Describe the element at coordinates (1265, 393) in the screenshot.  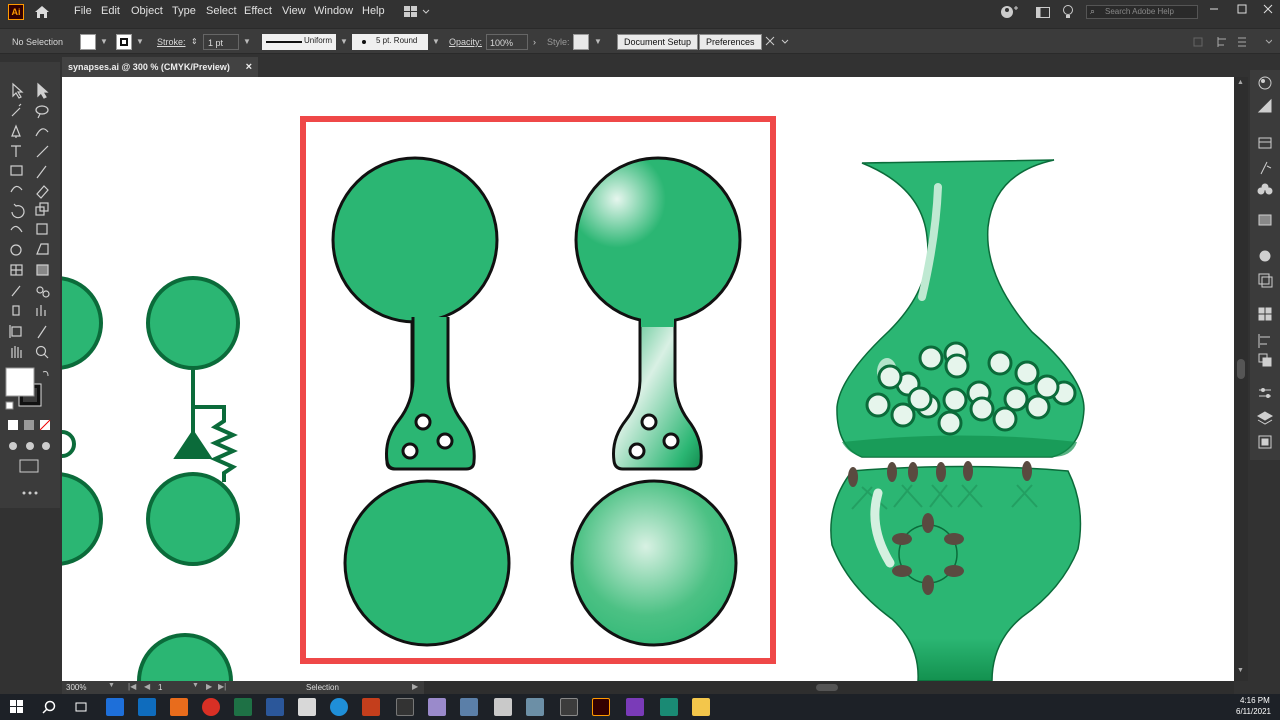
I see `properties-panel-icon` at that location.